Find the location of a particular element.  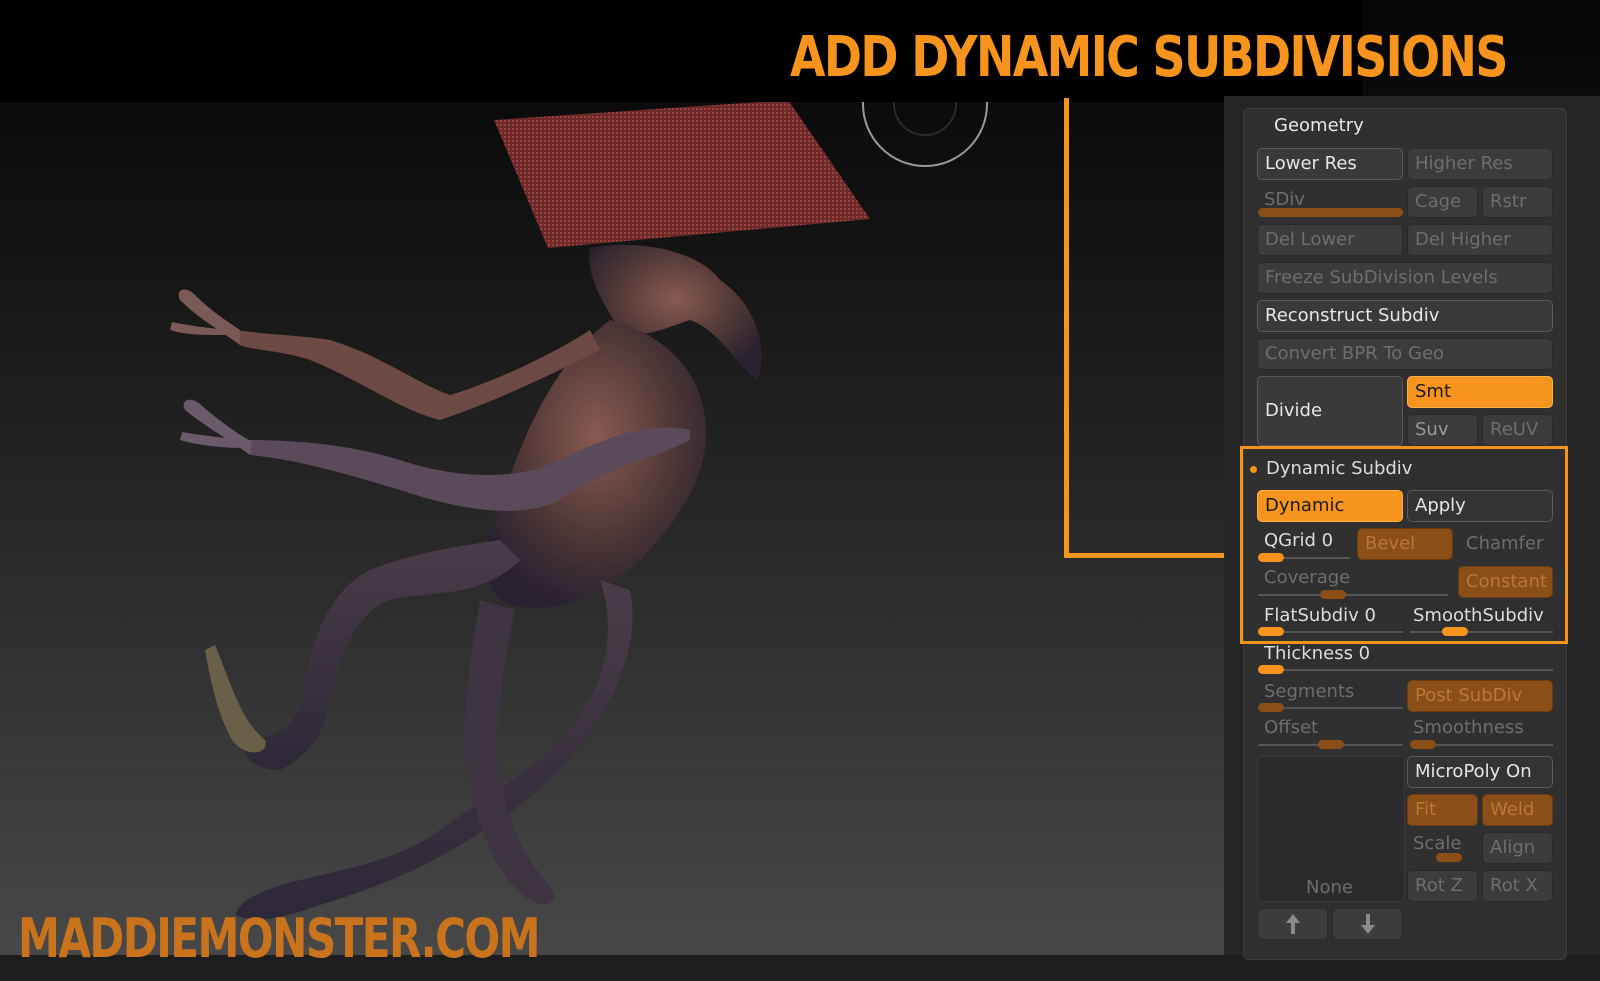

micropoly-none-label: None is located at coordinates (1329, 887).